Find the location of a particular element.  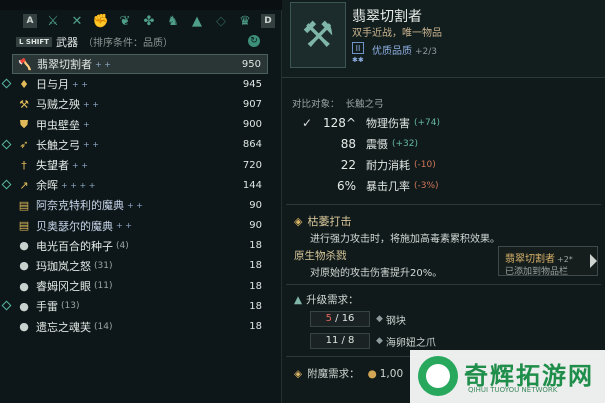

stat-label: 震慑 is located at coordinates (377, 144).